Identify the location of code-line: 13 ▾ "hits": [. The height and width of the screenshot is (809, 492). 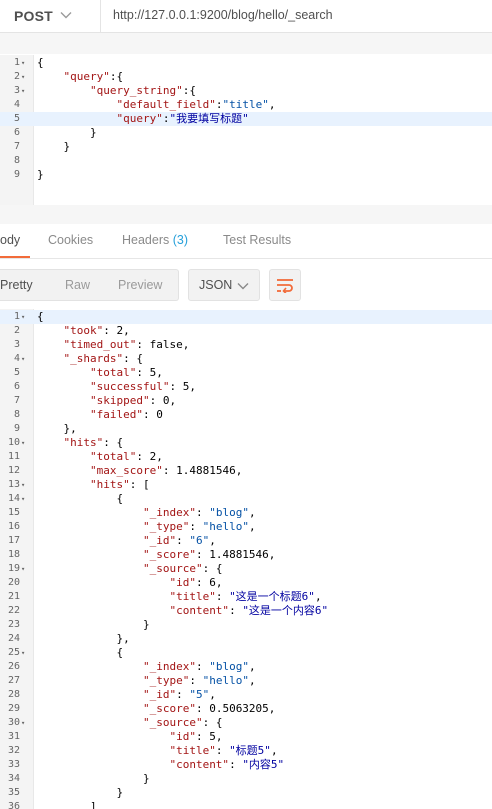
(246, 485).